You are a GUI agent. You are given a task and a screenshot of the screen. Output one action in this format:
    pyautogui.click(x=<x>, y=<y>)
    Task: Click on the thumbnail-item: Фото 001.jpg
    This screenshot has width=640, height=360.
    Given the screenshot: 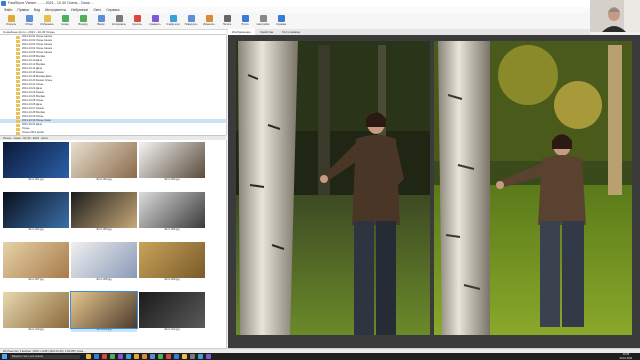 What is the action you would take?
    pyautogui.click(x=36, y=162)
    